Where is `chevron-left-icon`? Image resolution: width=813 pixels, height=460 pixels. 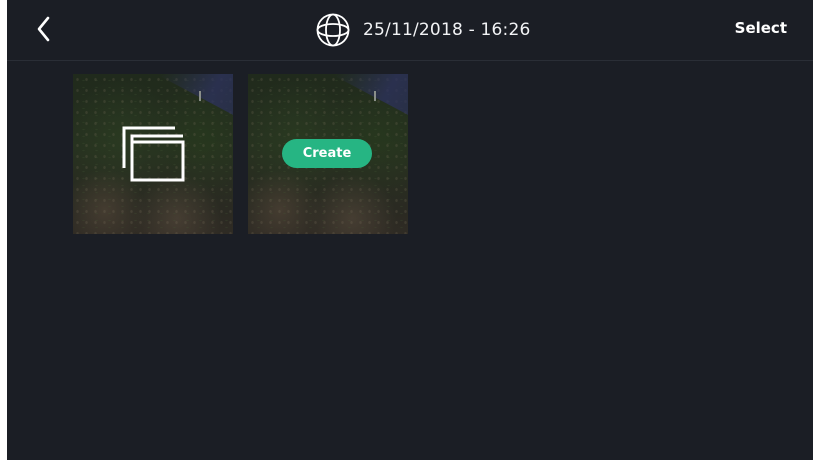
chevron-left-icon is located at coordinates (44, 29).